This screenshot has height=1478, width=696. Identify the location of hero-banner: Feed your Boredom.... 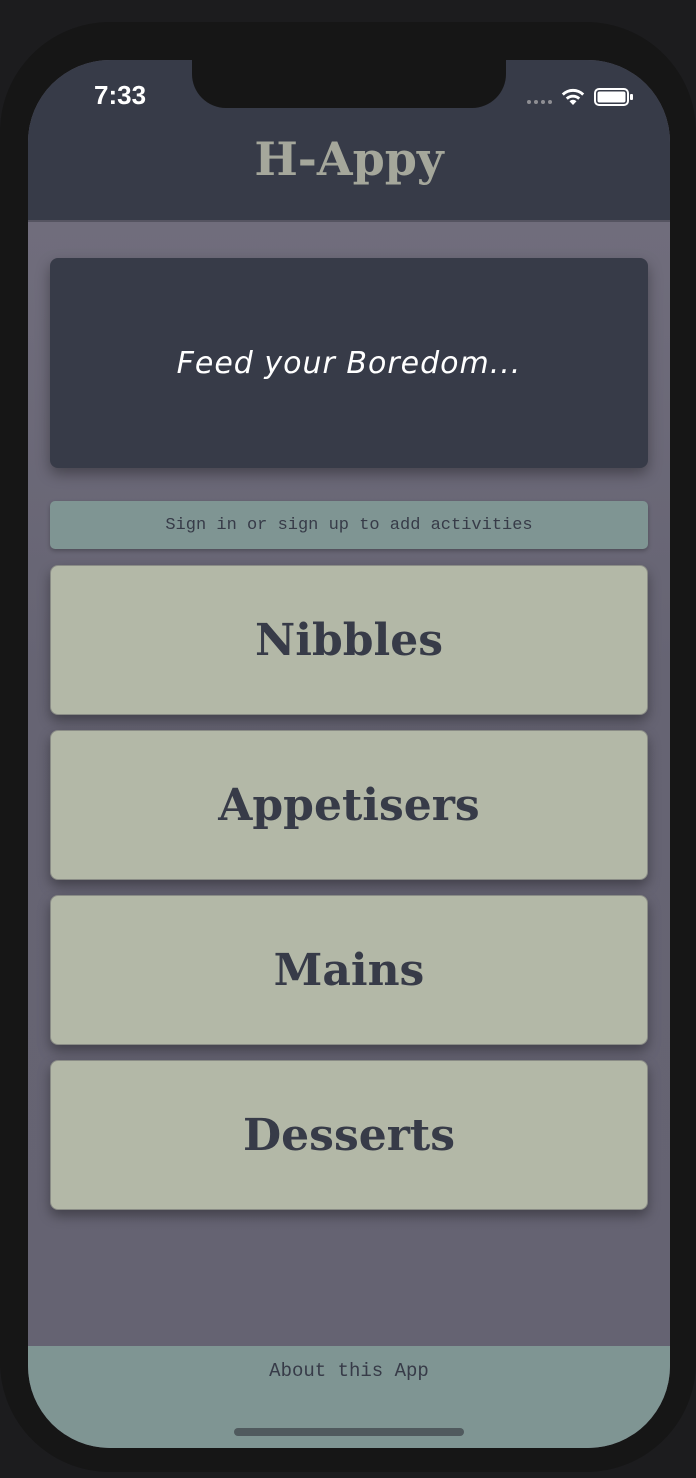
(349, 363).